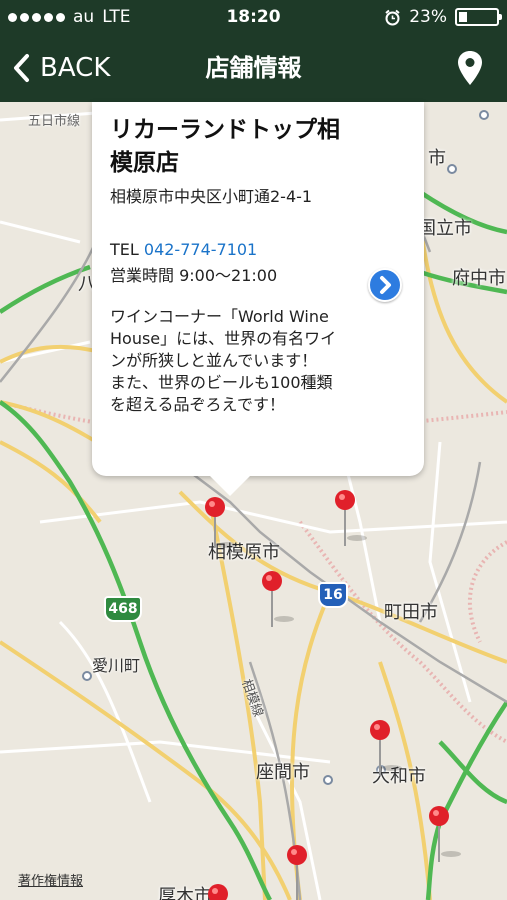 The height and width of the screenshot is (900, 507). What do you see at coordinates (200, 249) in the screenshot?
I see `phone-link: 042-774-7101` at bounding box center [200, 249].